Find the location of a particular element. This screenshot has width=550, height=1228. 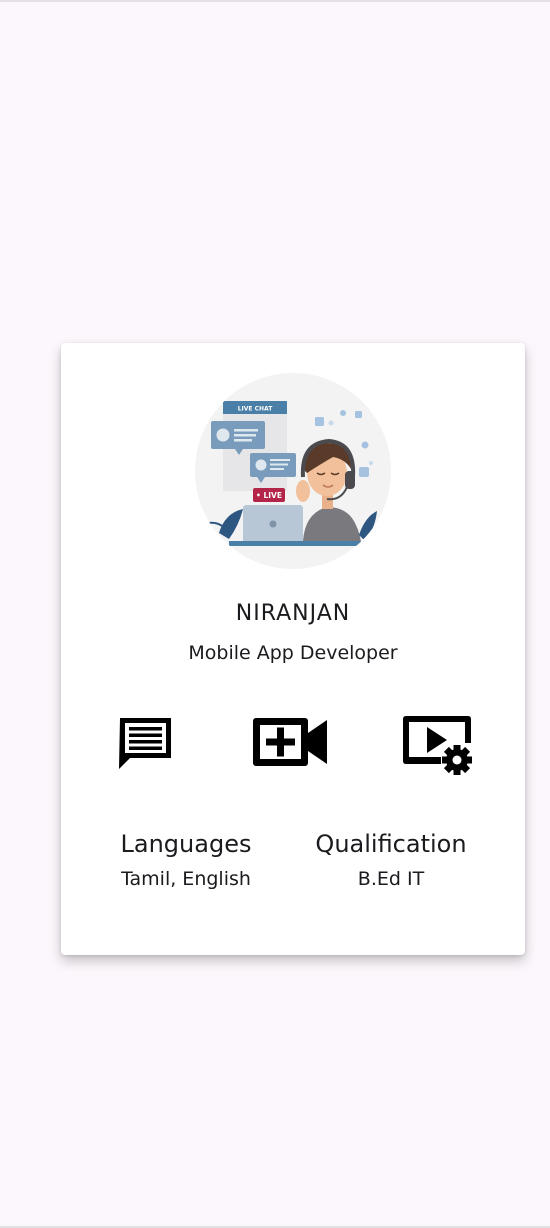

profile-avatar: LIVE CHAT • LIVE is located at coordinates (293, 471).